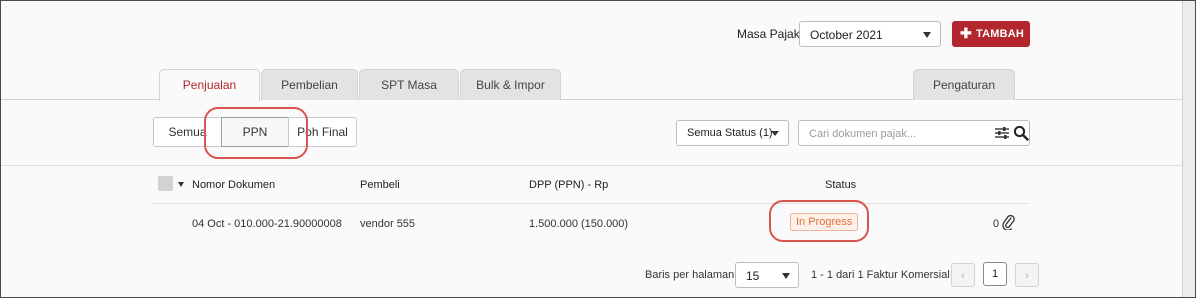 The image size is (1196, 298). I want to click on pagination-info: 1 - 1 dari 1 Faktur Komersial, so click(880, 275).